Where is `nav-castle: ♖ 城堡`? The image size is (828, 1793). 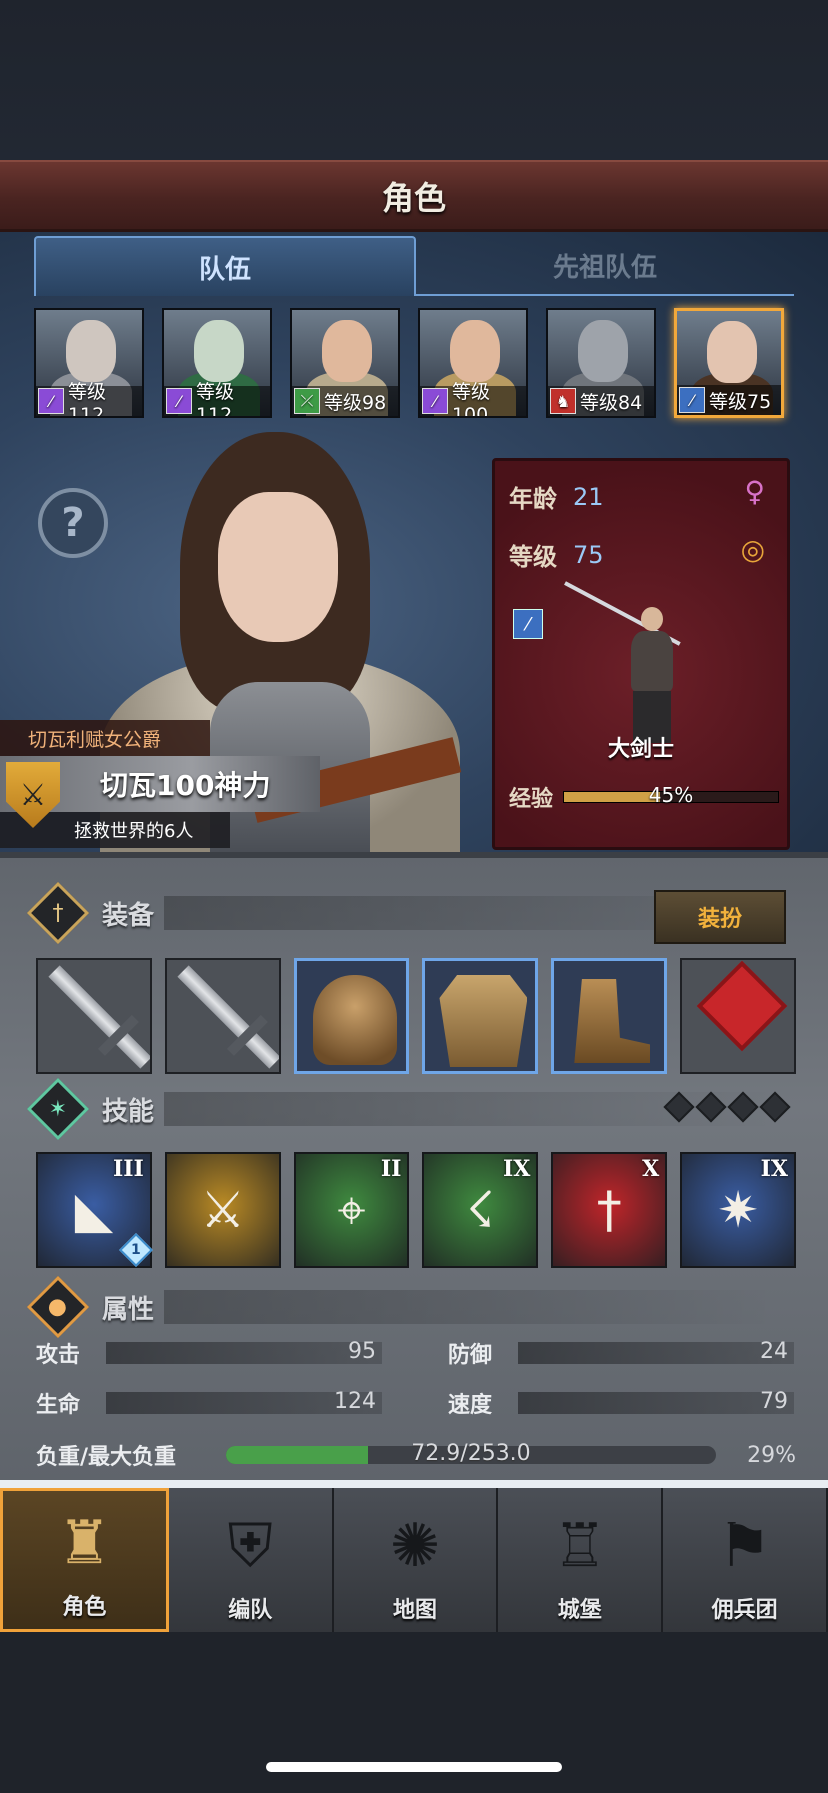 nav-castle: ♖ 城堡 is located at coordinates (581, 1560).